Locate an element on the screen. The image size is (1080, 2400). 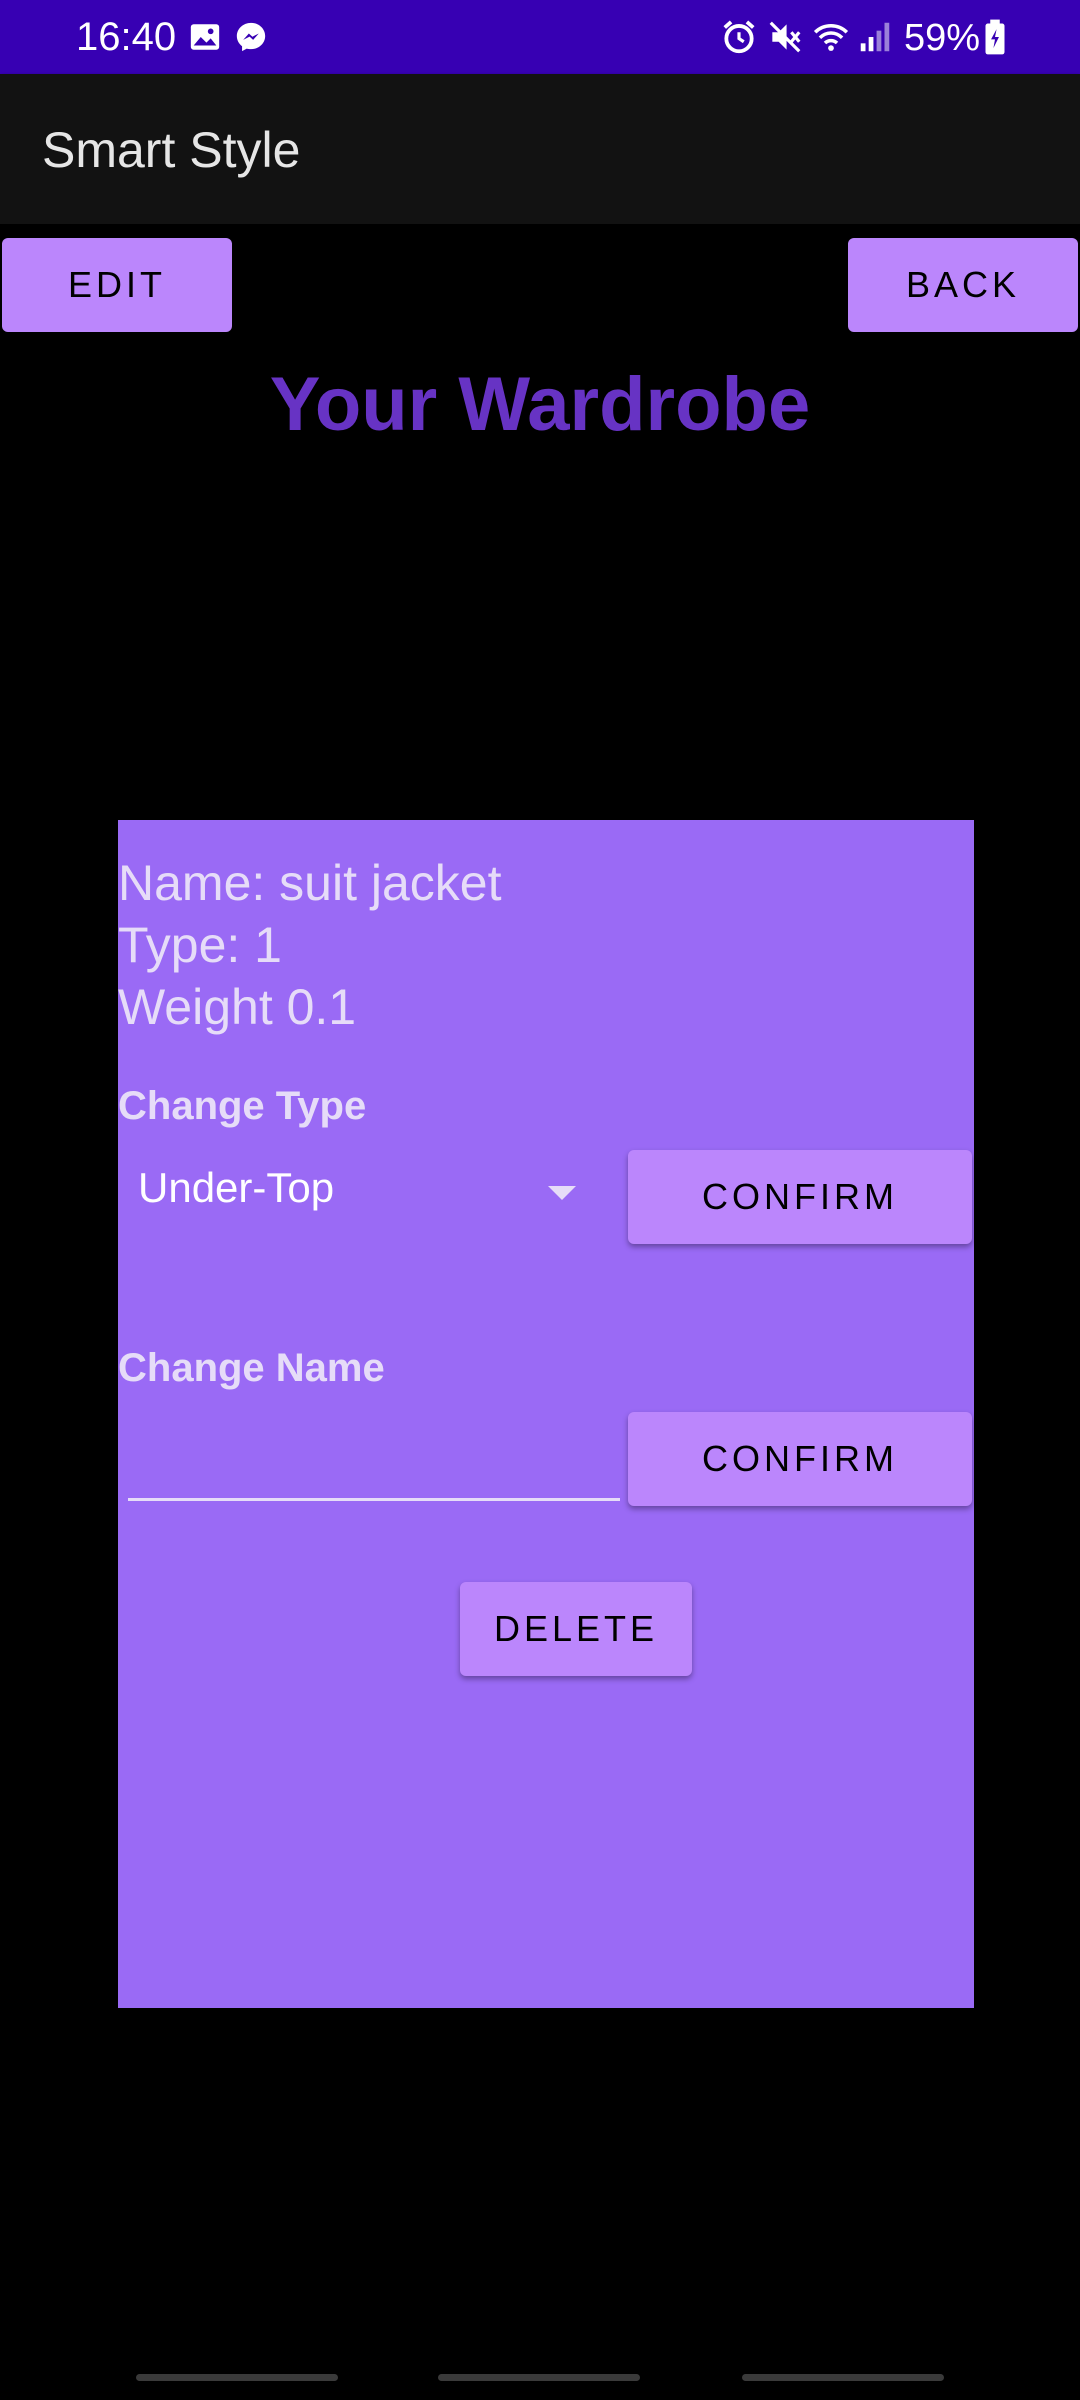
mute-icon is located at coordinates (785, 37).